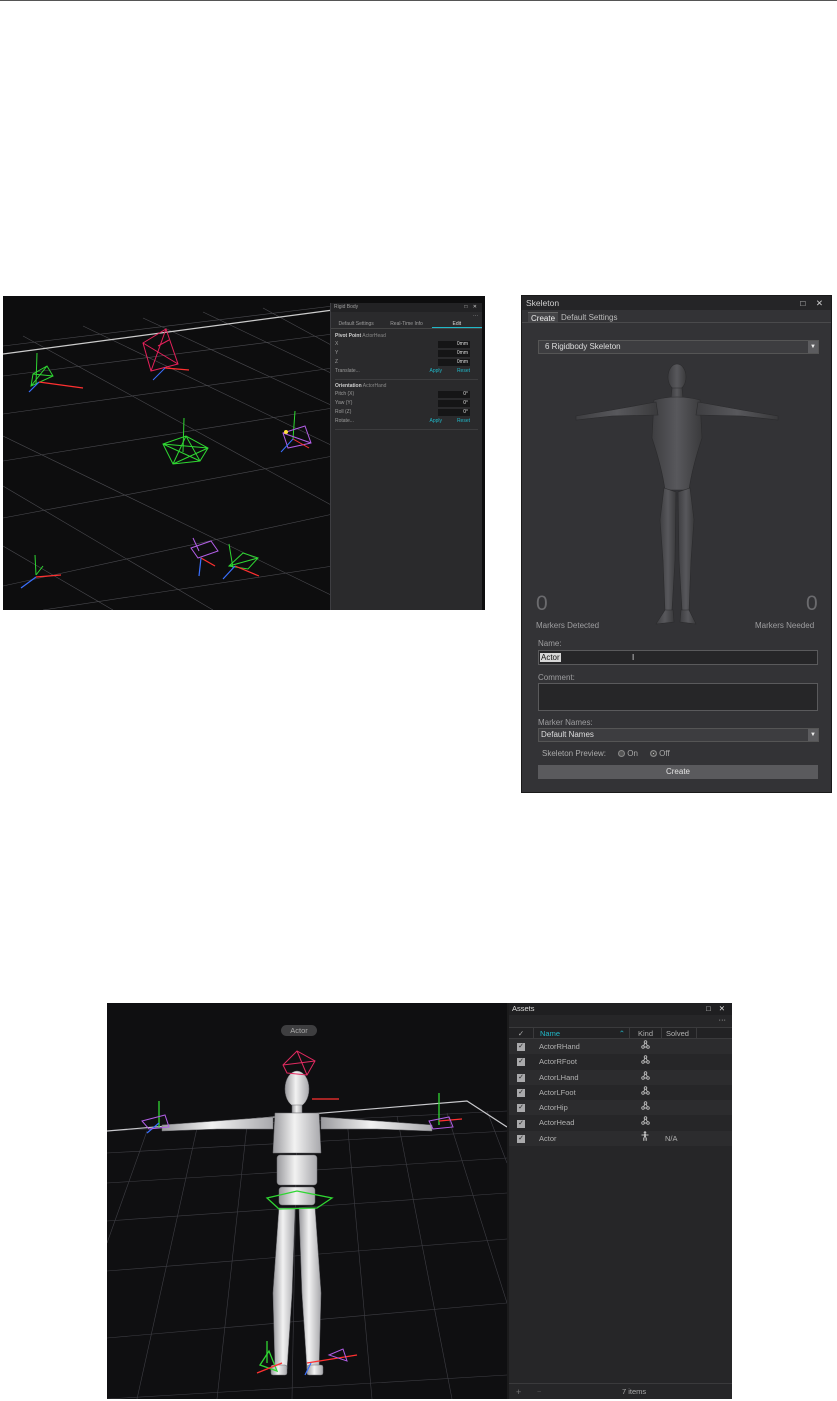 Image resolution: width=837 pixels, height=1401 pixels. I want to click on name-column-header: Name ⌃, so click(581, 1033).